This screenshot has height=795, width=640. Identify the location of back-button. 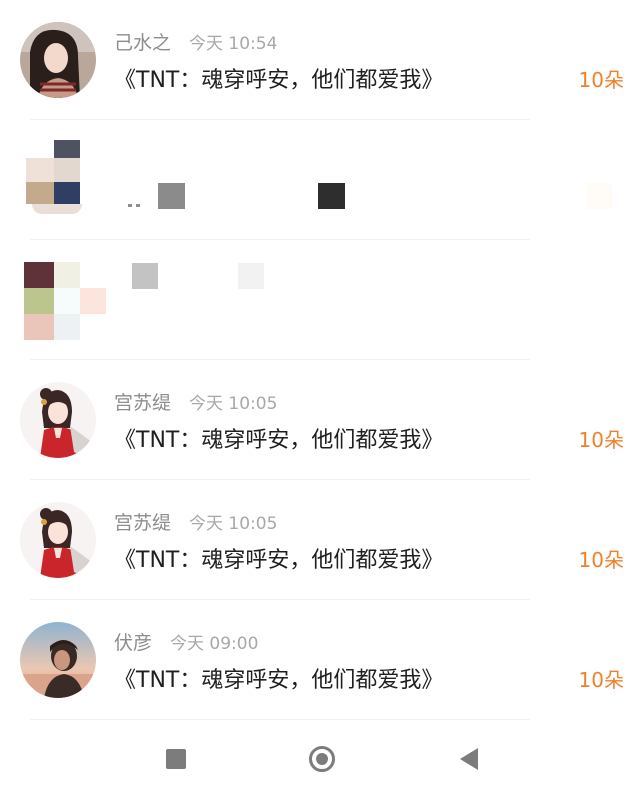
(469, 759).